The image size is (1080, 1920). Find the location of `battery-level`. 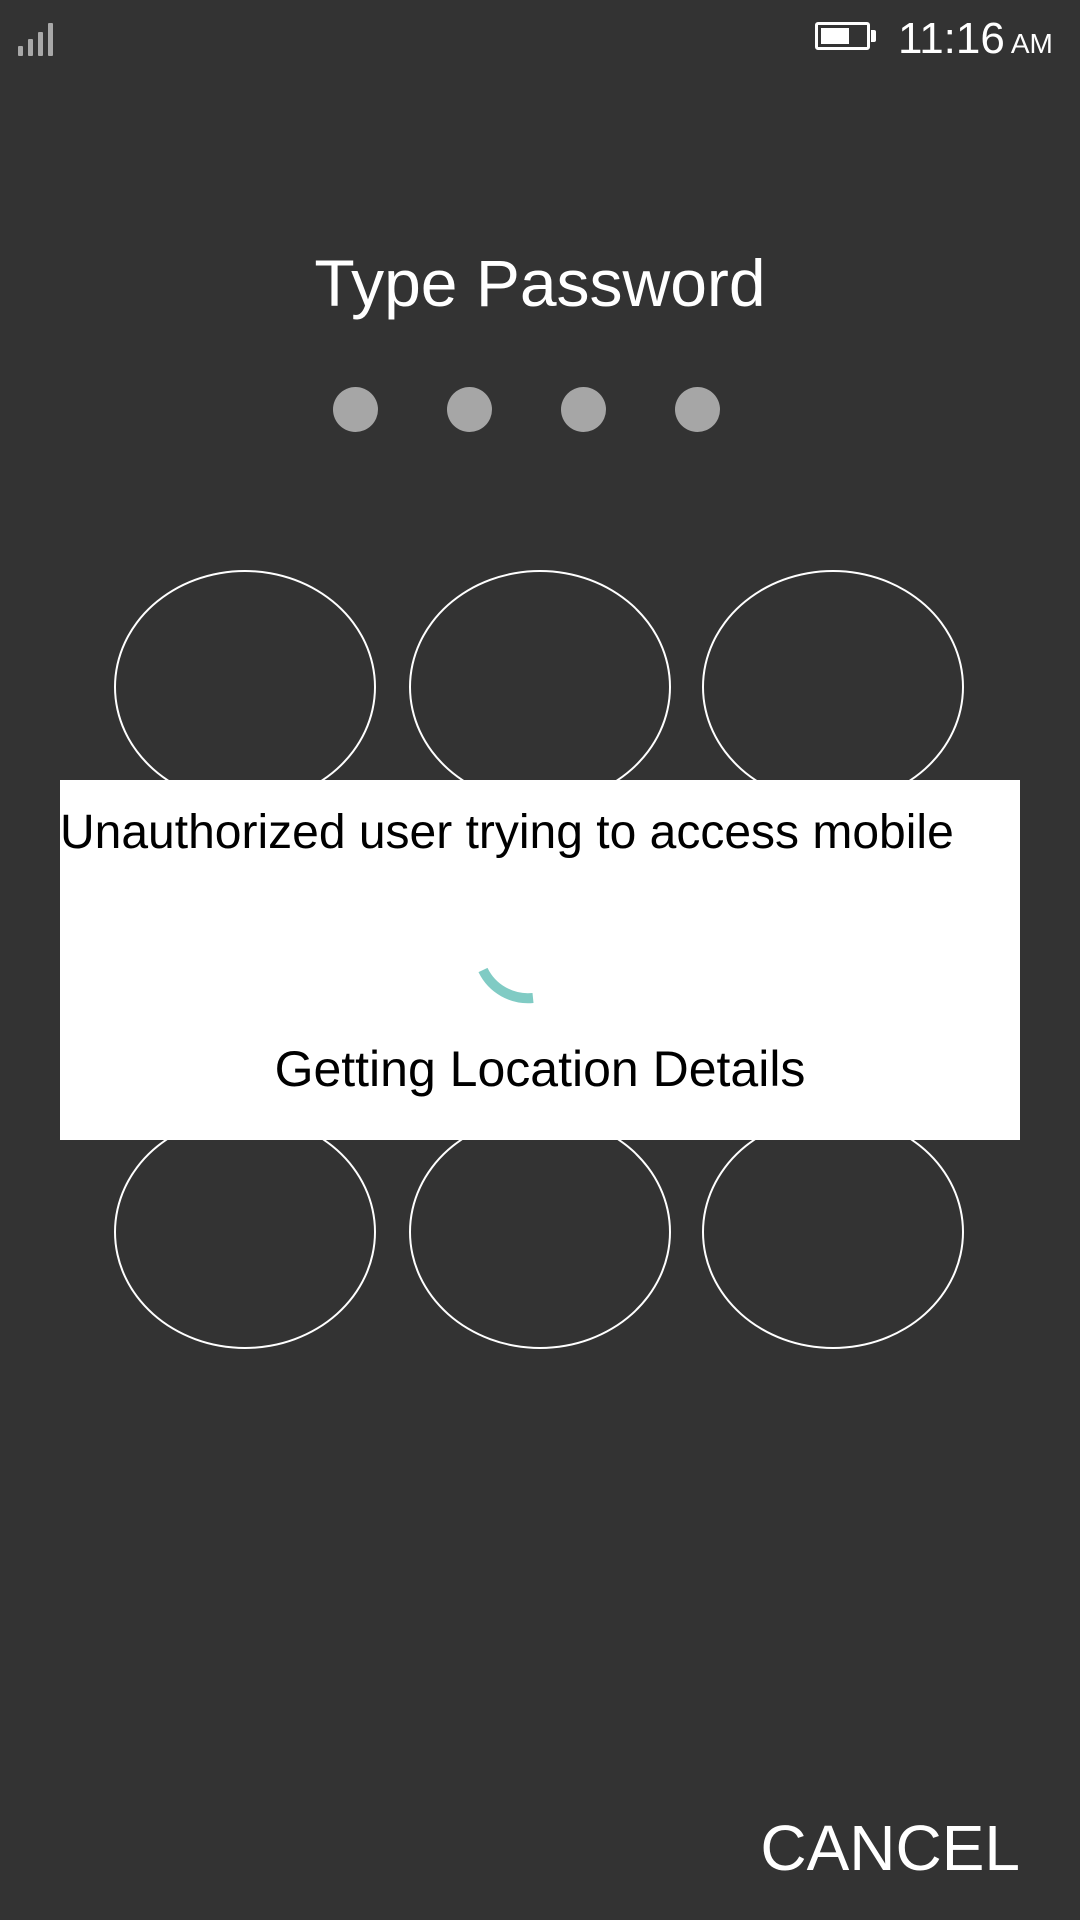

battery-level is located at coordinates (835, 36).